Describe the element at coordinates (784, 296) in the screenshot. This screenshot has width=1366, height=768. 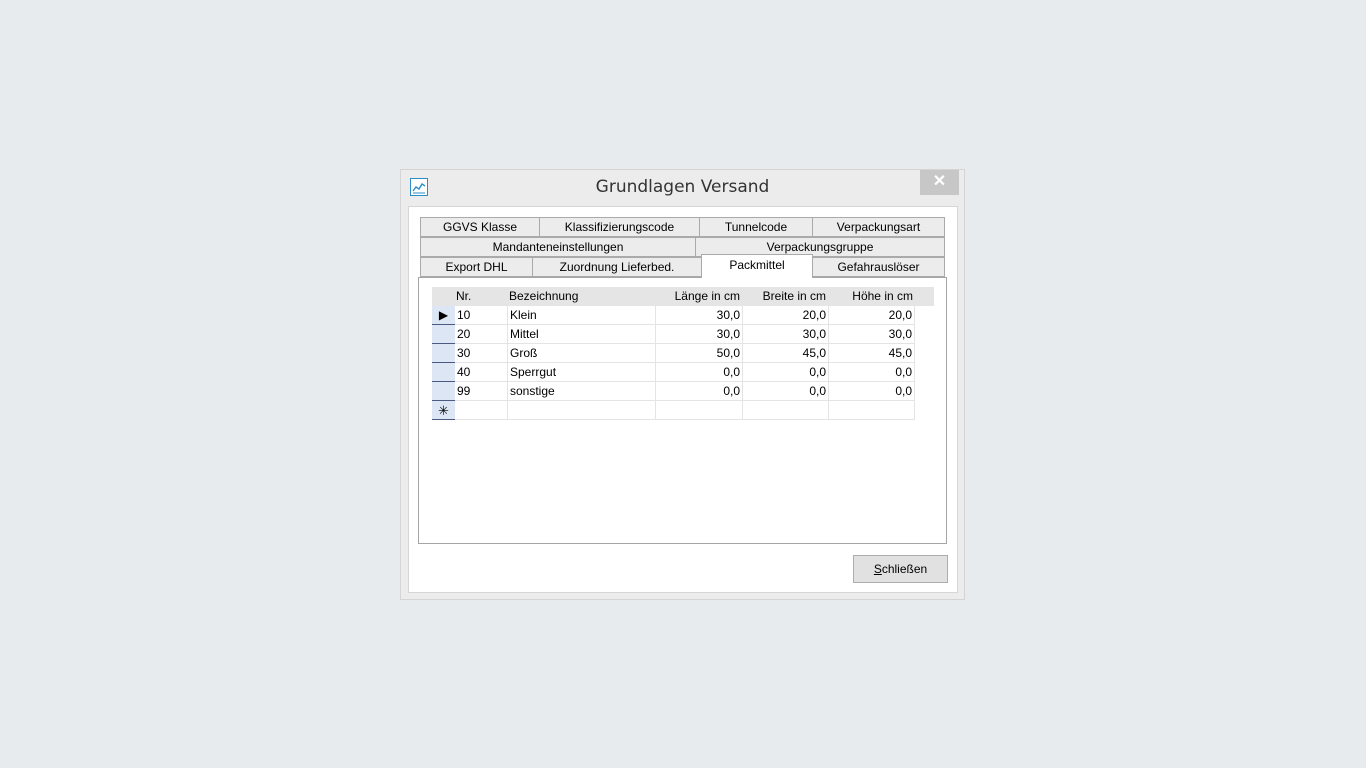
I see `column-header-breite: Breite in cm` at that location.